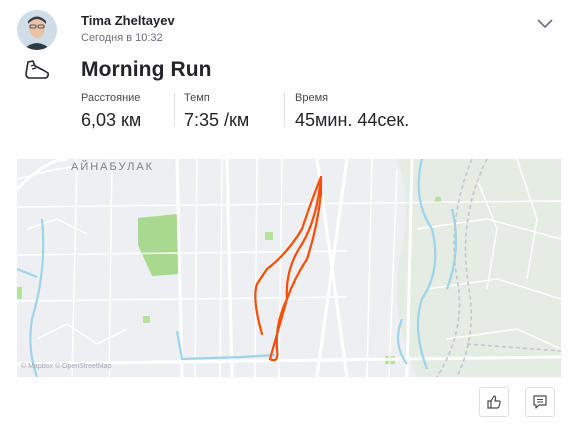  Describe the element at coordinates (197, 98) in the screenshot. I see `stat-label: Темп` at that location.